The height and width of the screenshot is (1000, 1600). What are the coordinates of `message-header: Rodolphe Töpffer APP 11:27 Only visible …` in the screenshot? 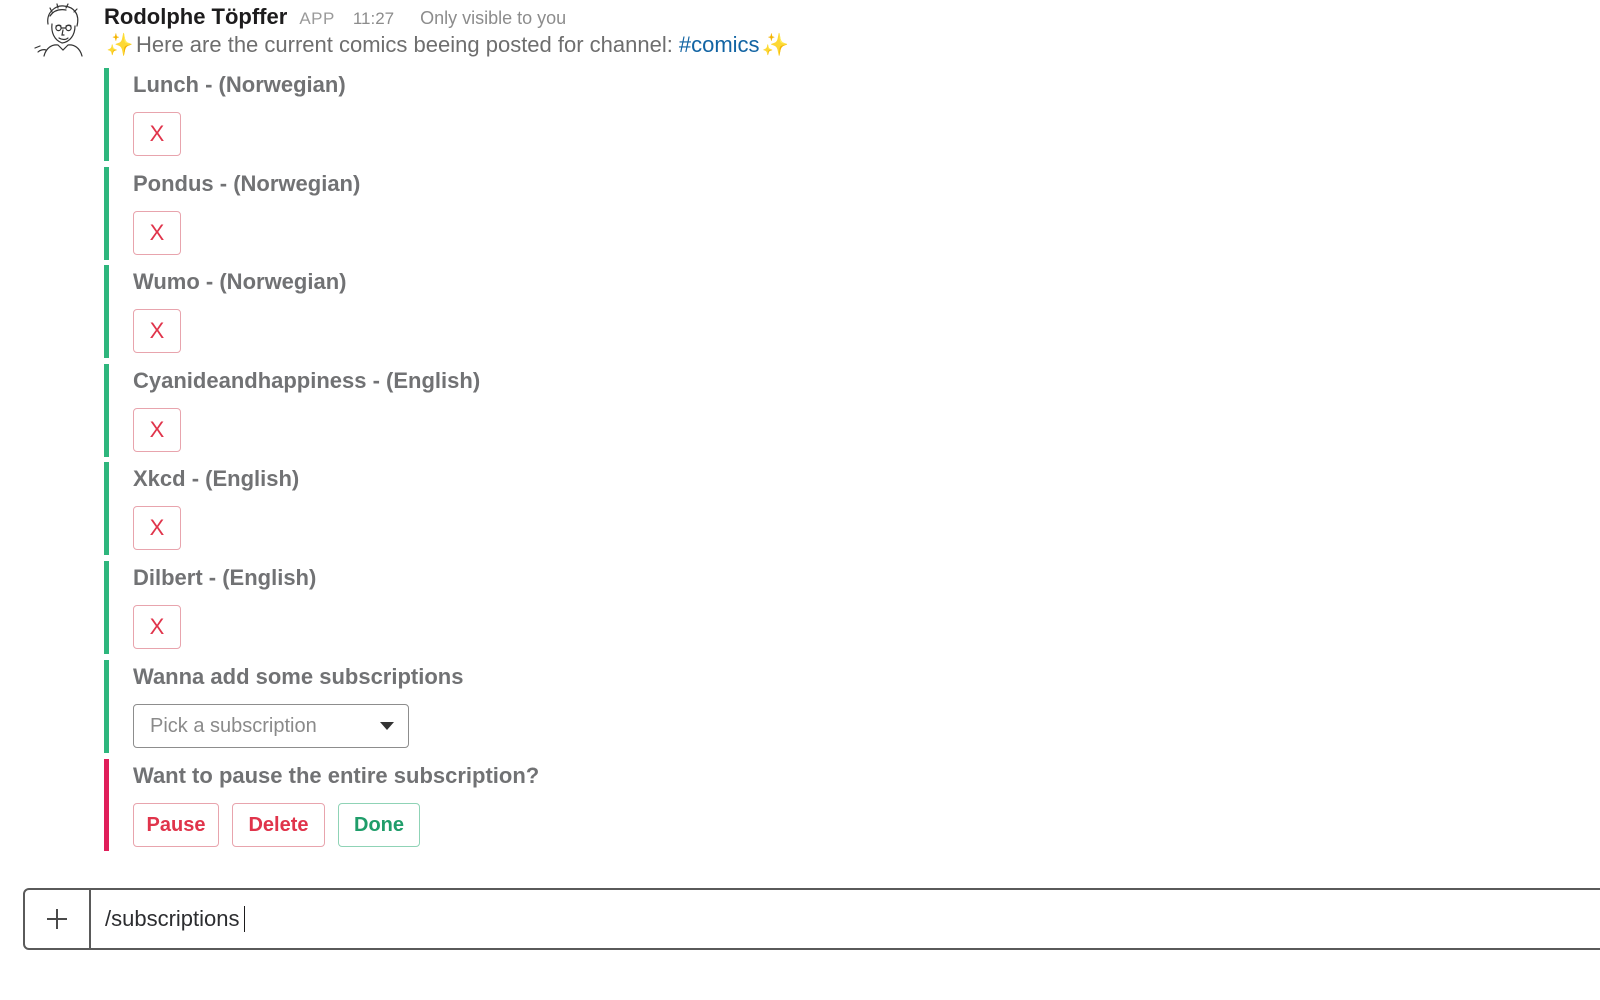 It's located at (335, 18).